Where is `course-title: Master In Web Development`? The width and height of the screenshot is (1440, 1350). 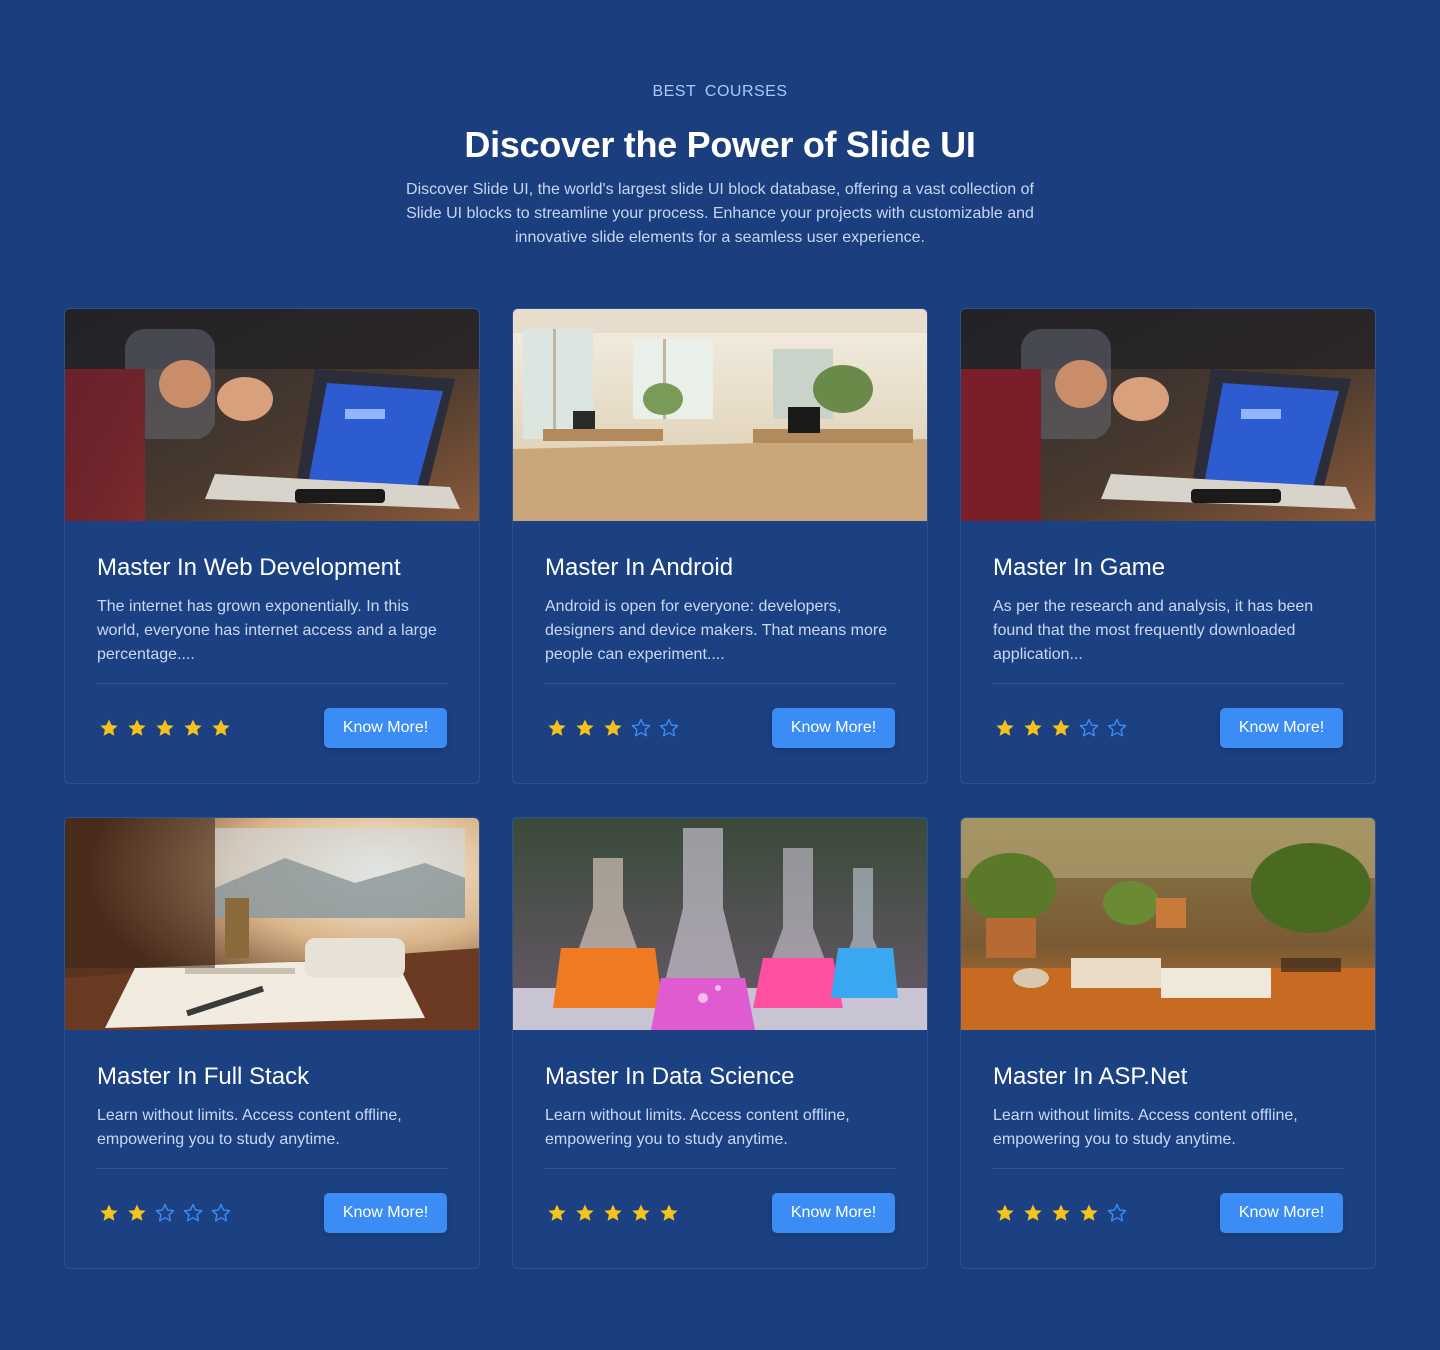 course-title: Master In Web Development is located at coordinates (249, 567).